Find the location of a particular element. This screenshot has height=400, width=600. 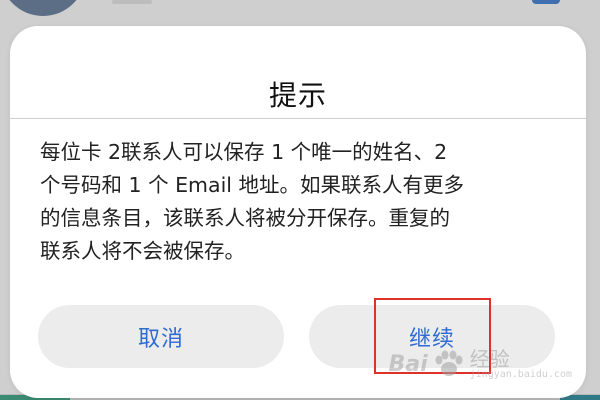

cancel-button: 取消 is located at coordinates (161, 336).